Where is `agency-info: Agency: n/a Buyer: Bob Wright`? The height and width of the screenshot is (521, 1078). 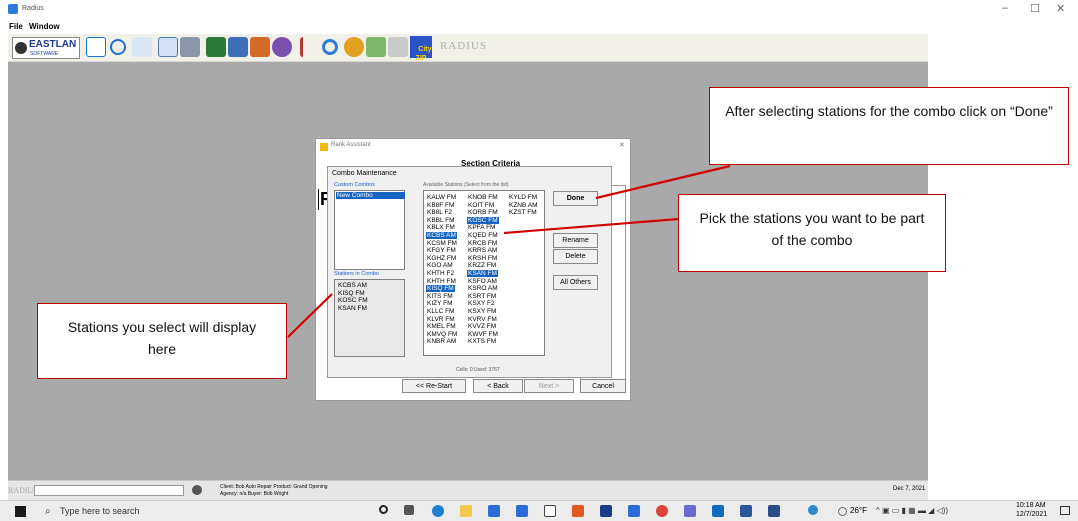
agency-info: Agency: n/a Buyer: Bob Wright is located at coordinates (254, 494).